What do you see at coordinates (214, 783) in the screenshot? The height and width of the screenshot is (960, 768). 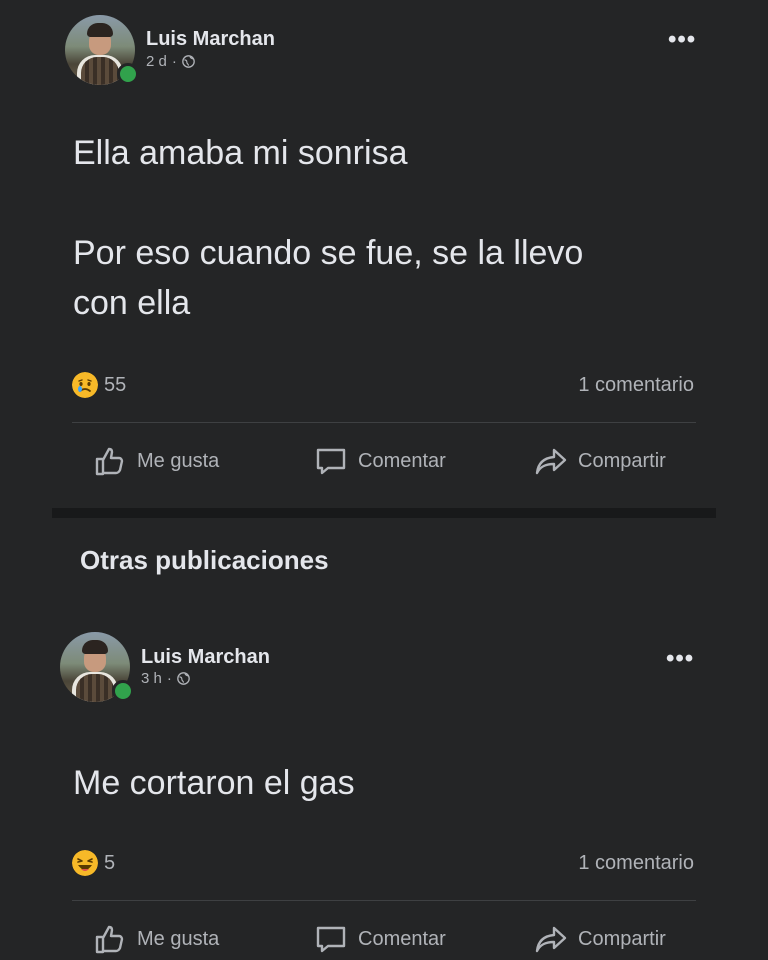 I see `post-text: Me cortaron el gas` at bounding box center [214, 783].